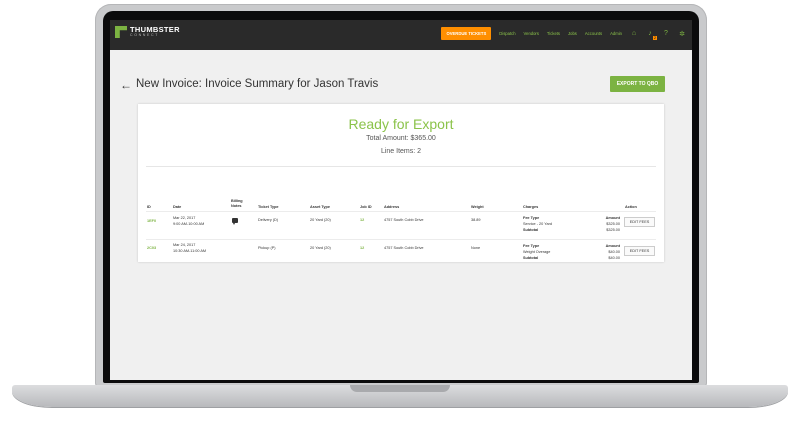 This screenshot has width=800, height=443. I want to click on fee-amount: $40.00, so click(614, 252).